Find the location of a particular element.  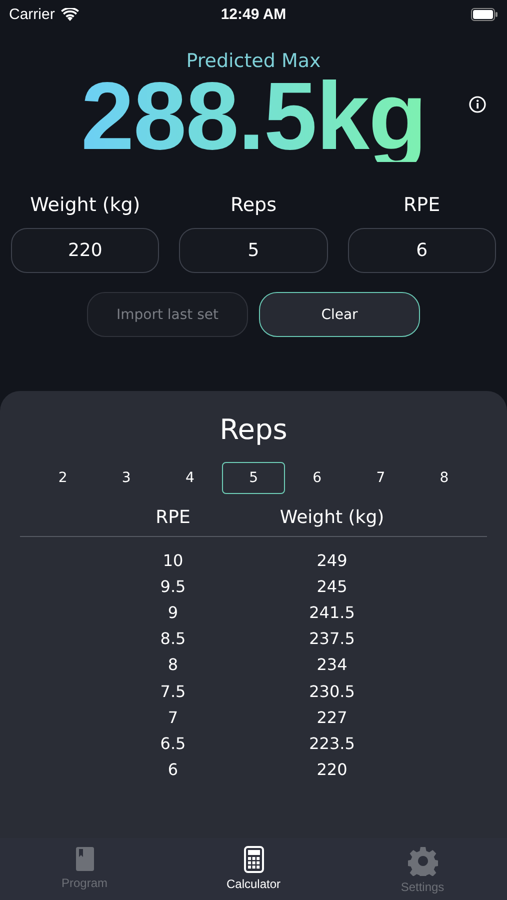

table-cell-text: 9.5 is located at coordinates (173, 586).